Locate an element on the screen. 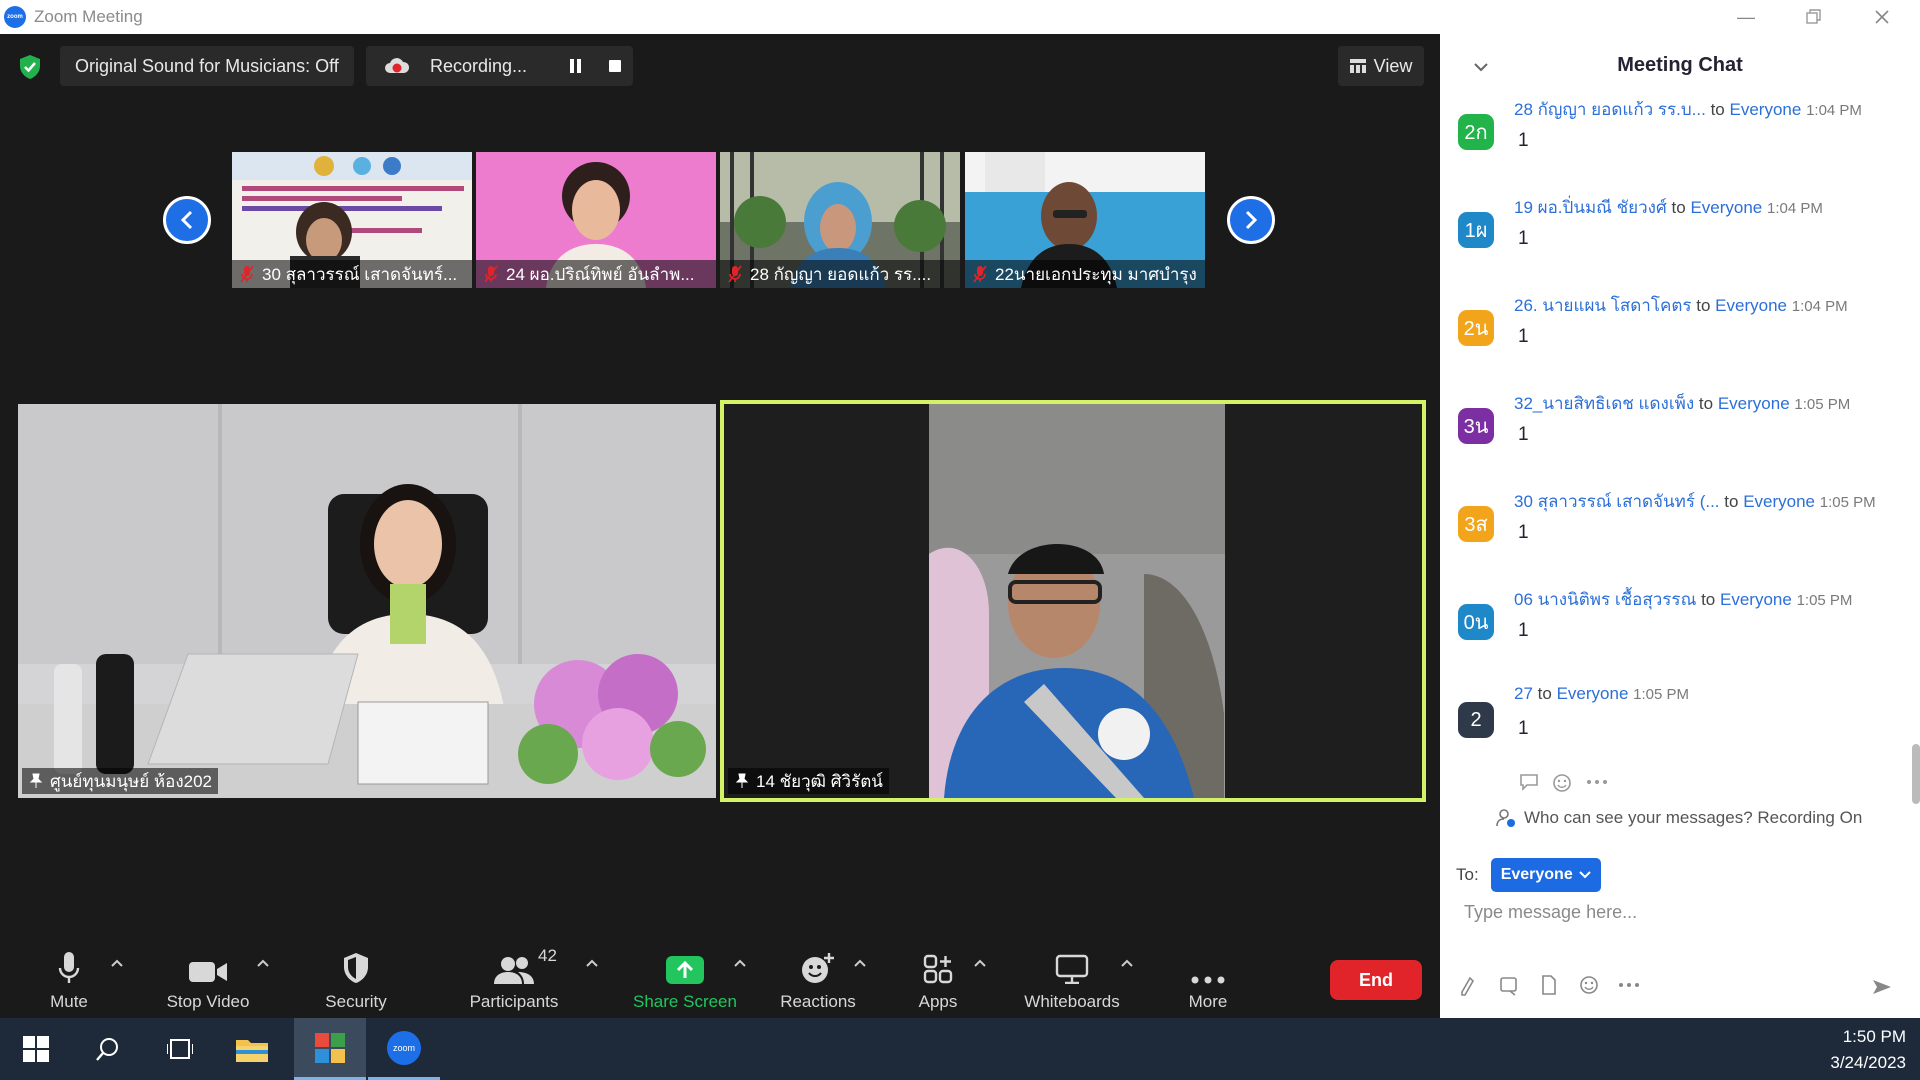 This screenshot has height=1080, width=1920. view-button: View is located at coordinates (1381, 66).